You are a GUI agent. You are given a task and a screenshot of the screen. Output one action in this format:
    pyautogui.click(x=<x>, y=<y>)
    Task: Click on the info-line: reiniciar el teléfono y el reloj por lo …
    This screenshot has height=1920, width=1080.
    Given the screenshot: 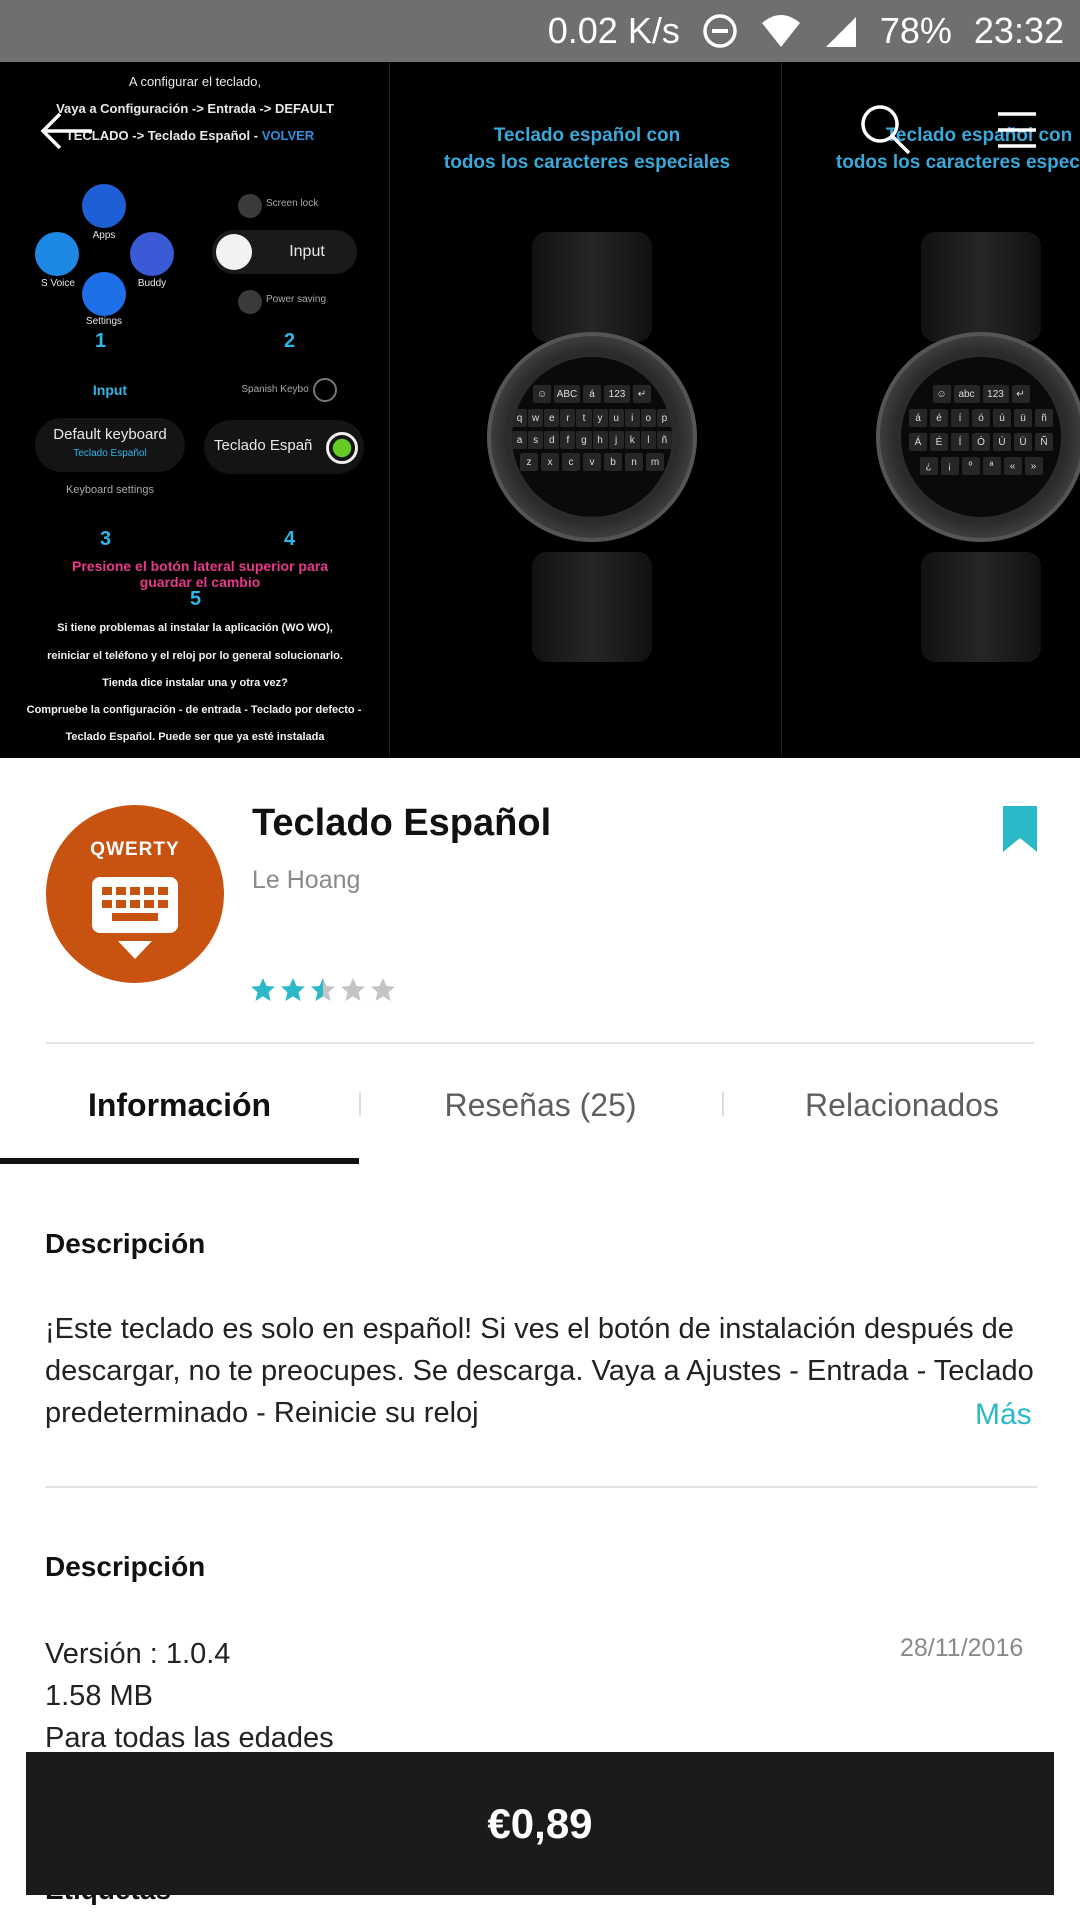 What is the action you would take?
    pyautogui.click(x=195, y=656)
    